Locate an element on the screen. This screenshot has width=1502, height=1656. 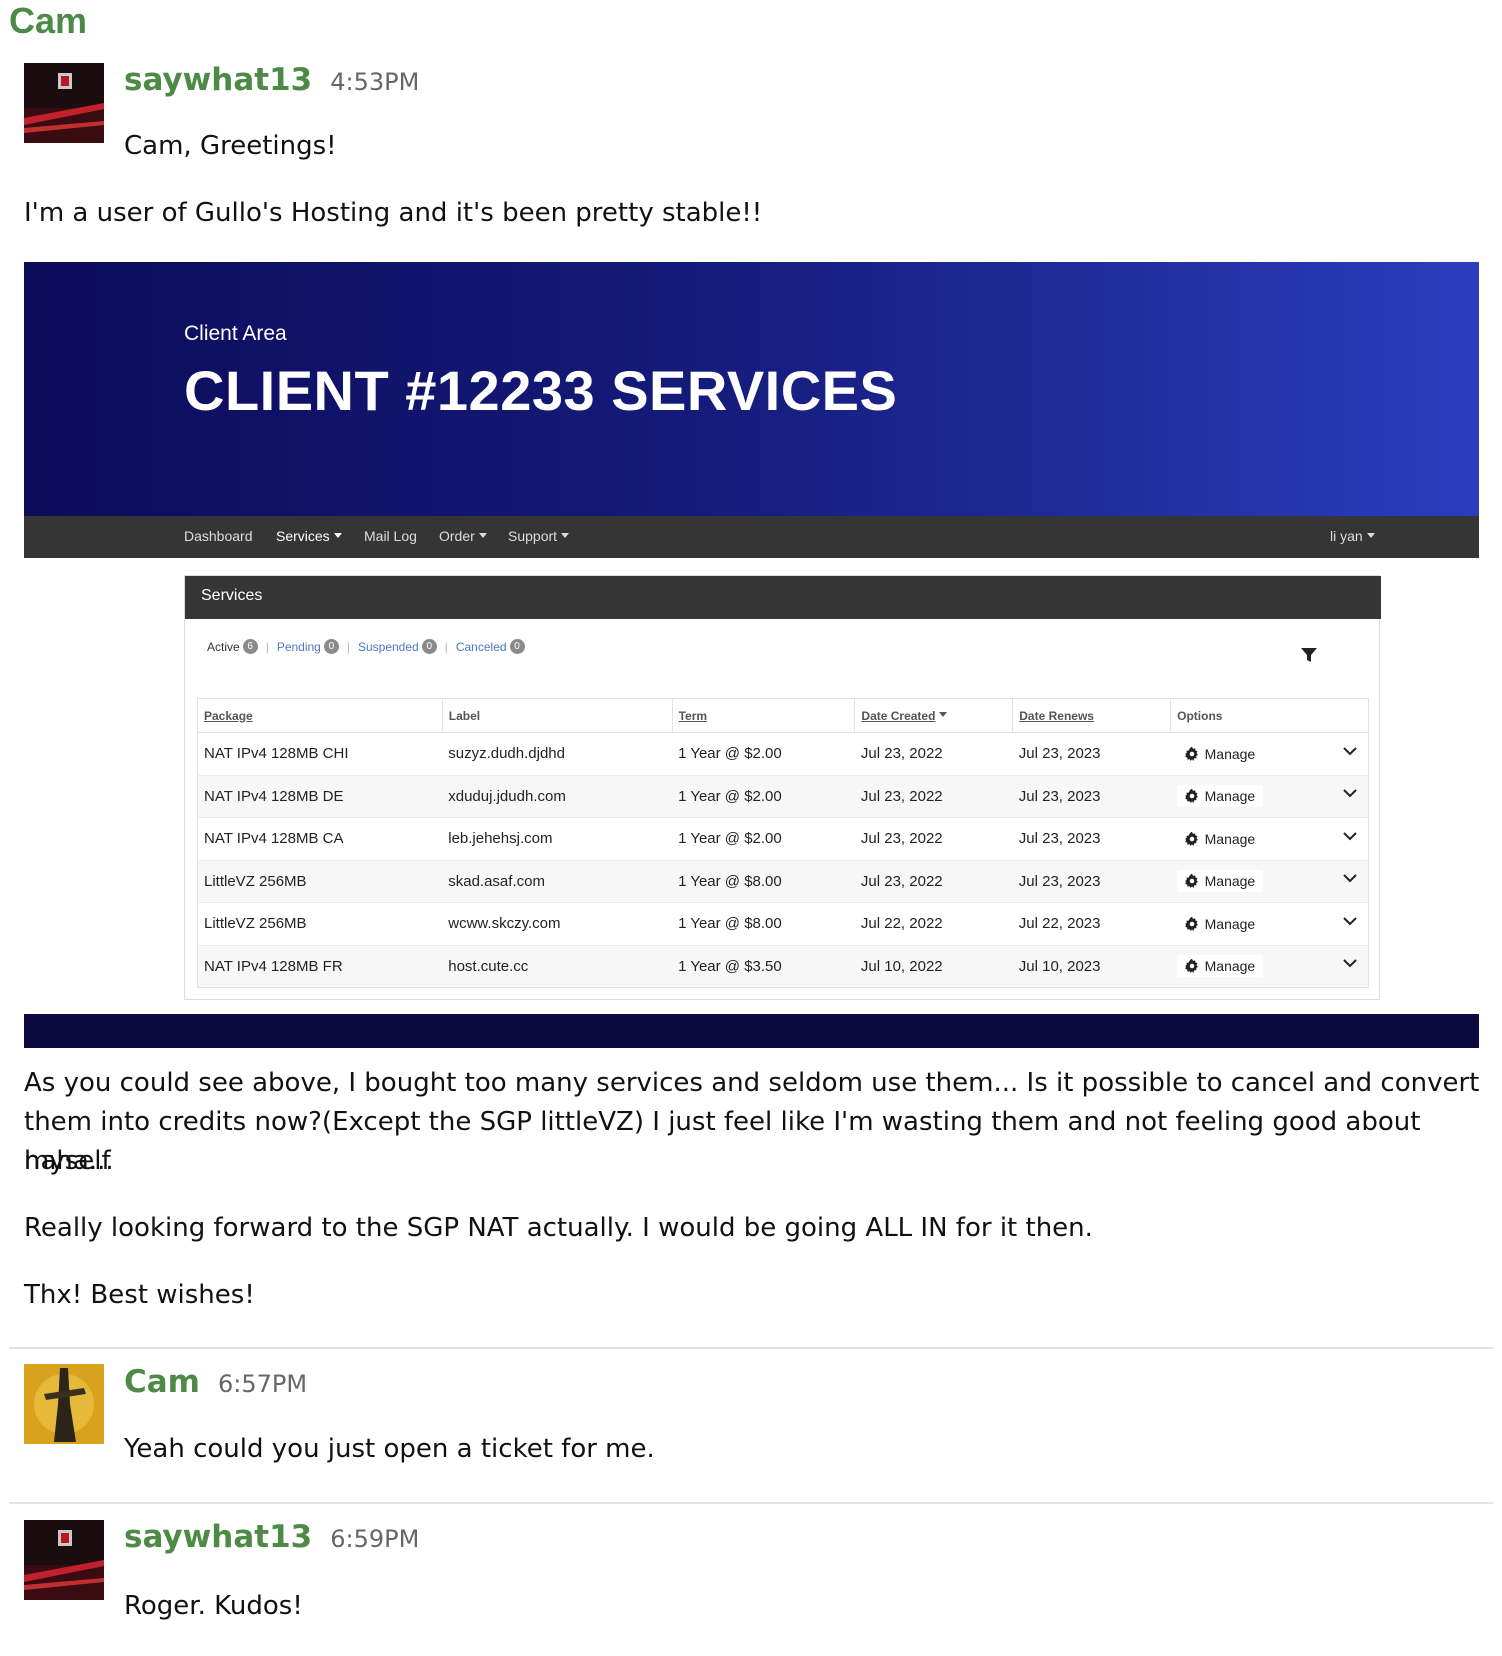
column-header-options: Options is located at coordinates (1269, 715).